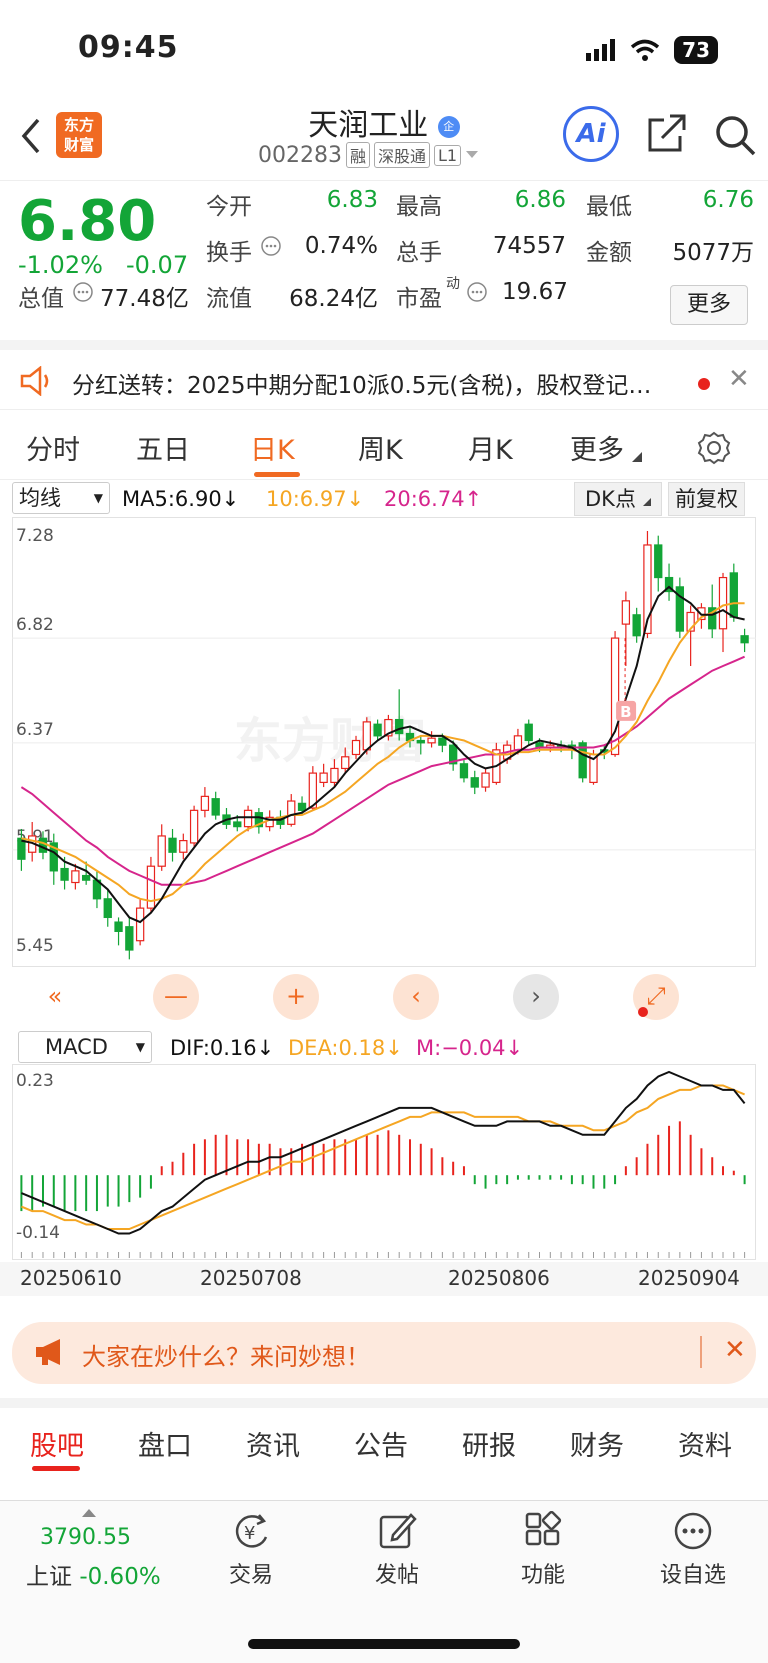  I want to click on search-icon, so click(735, 135).